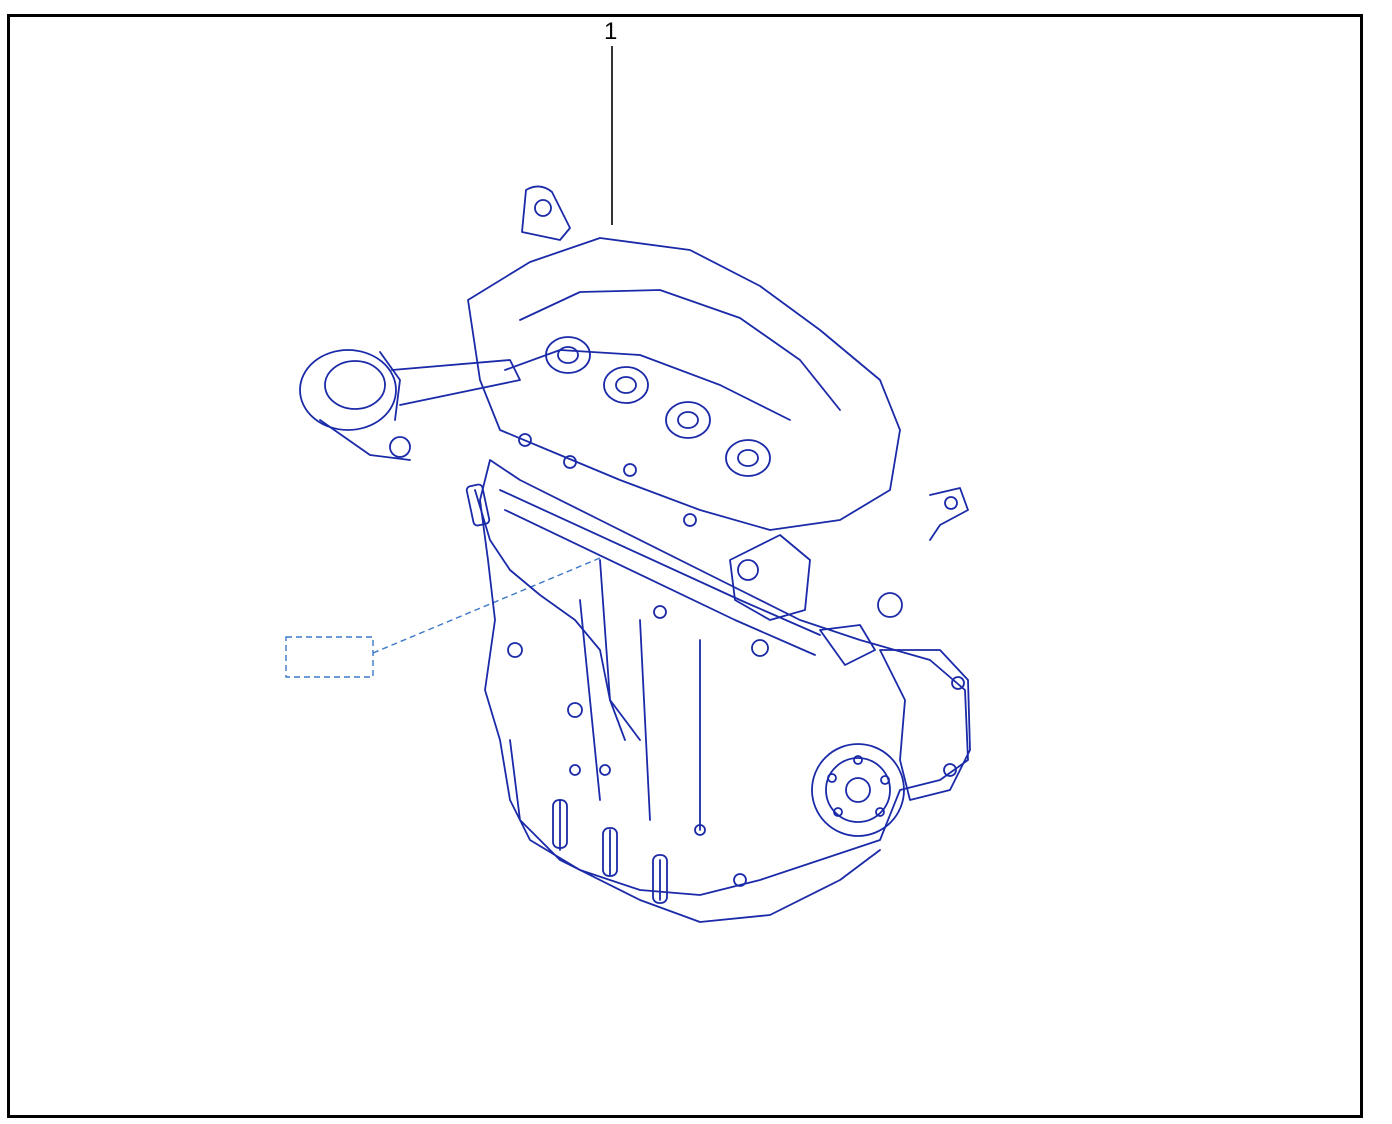  Describe the element at coordinates (546, 213) in the screenshot. I see `lifting-eye-top` at that location.